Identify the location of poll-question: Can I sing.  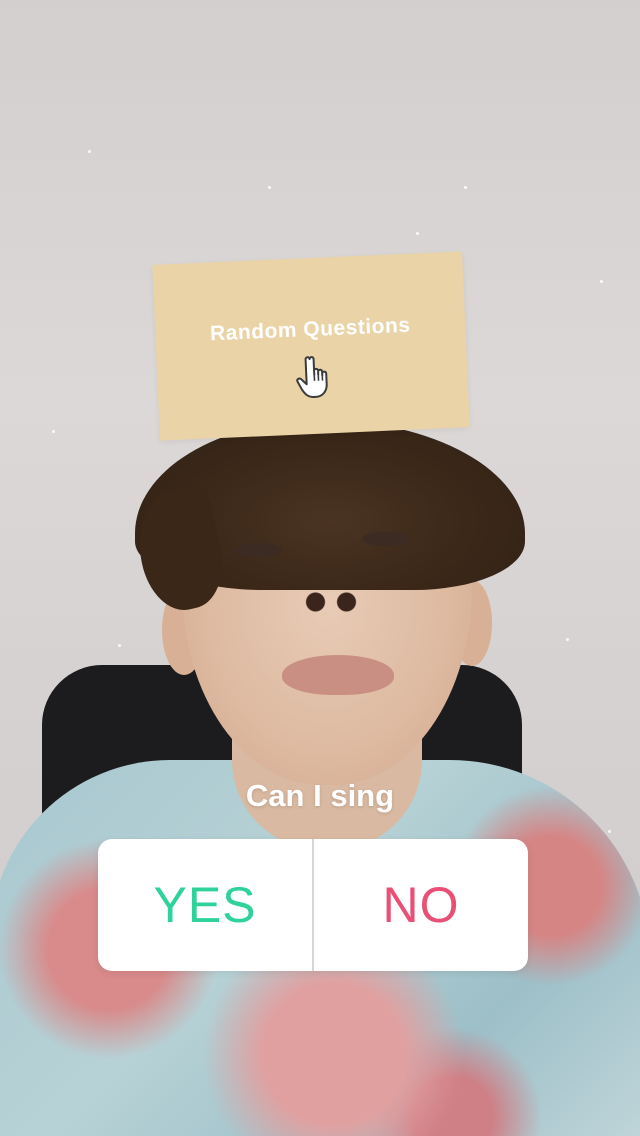
(320, 795).